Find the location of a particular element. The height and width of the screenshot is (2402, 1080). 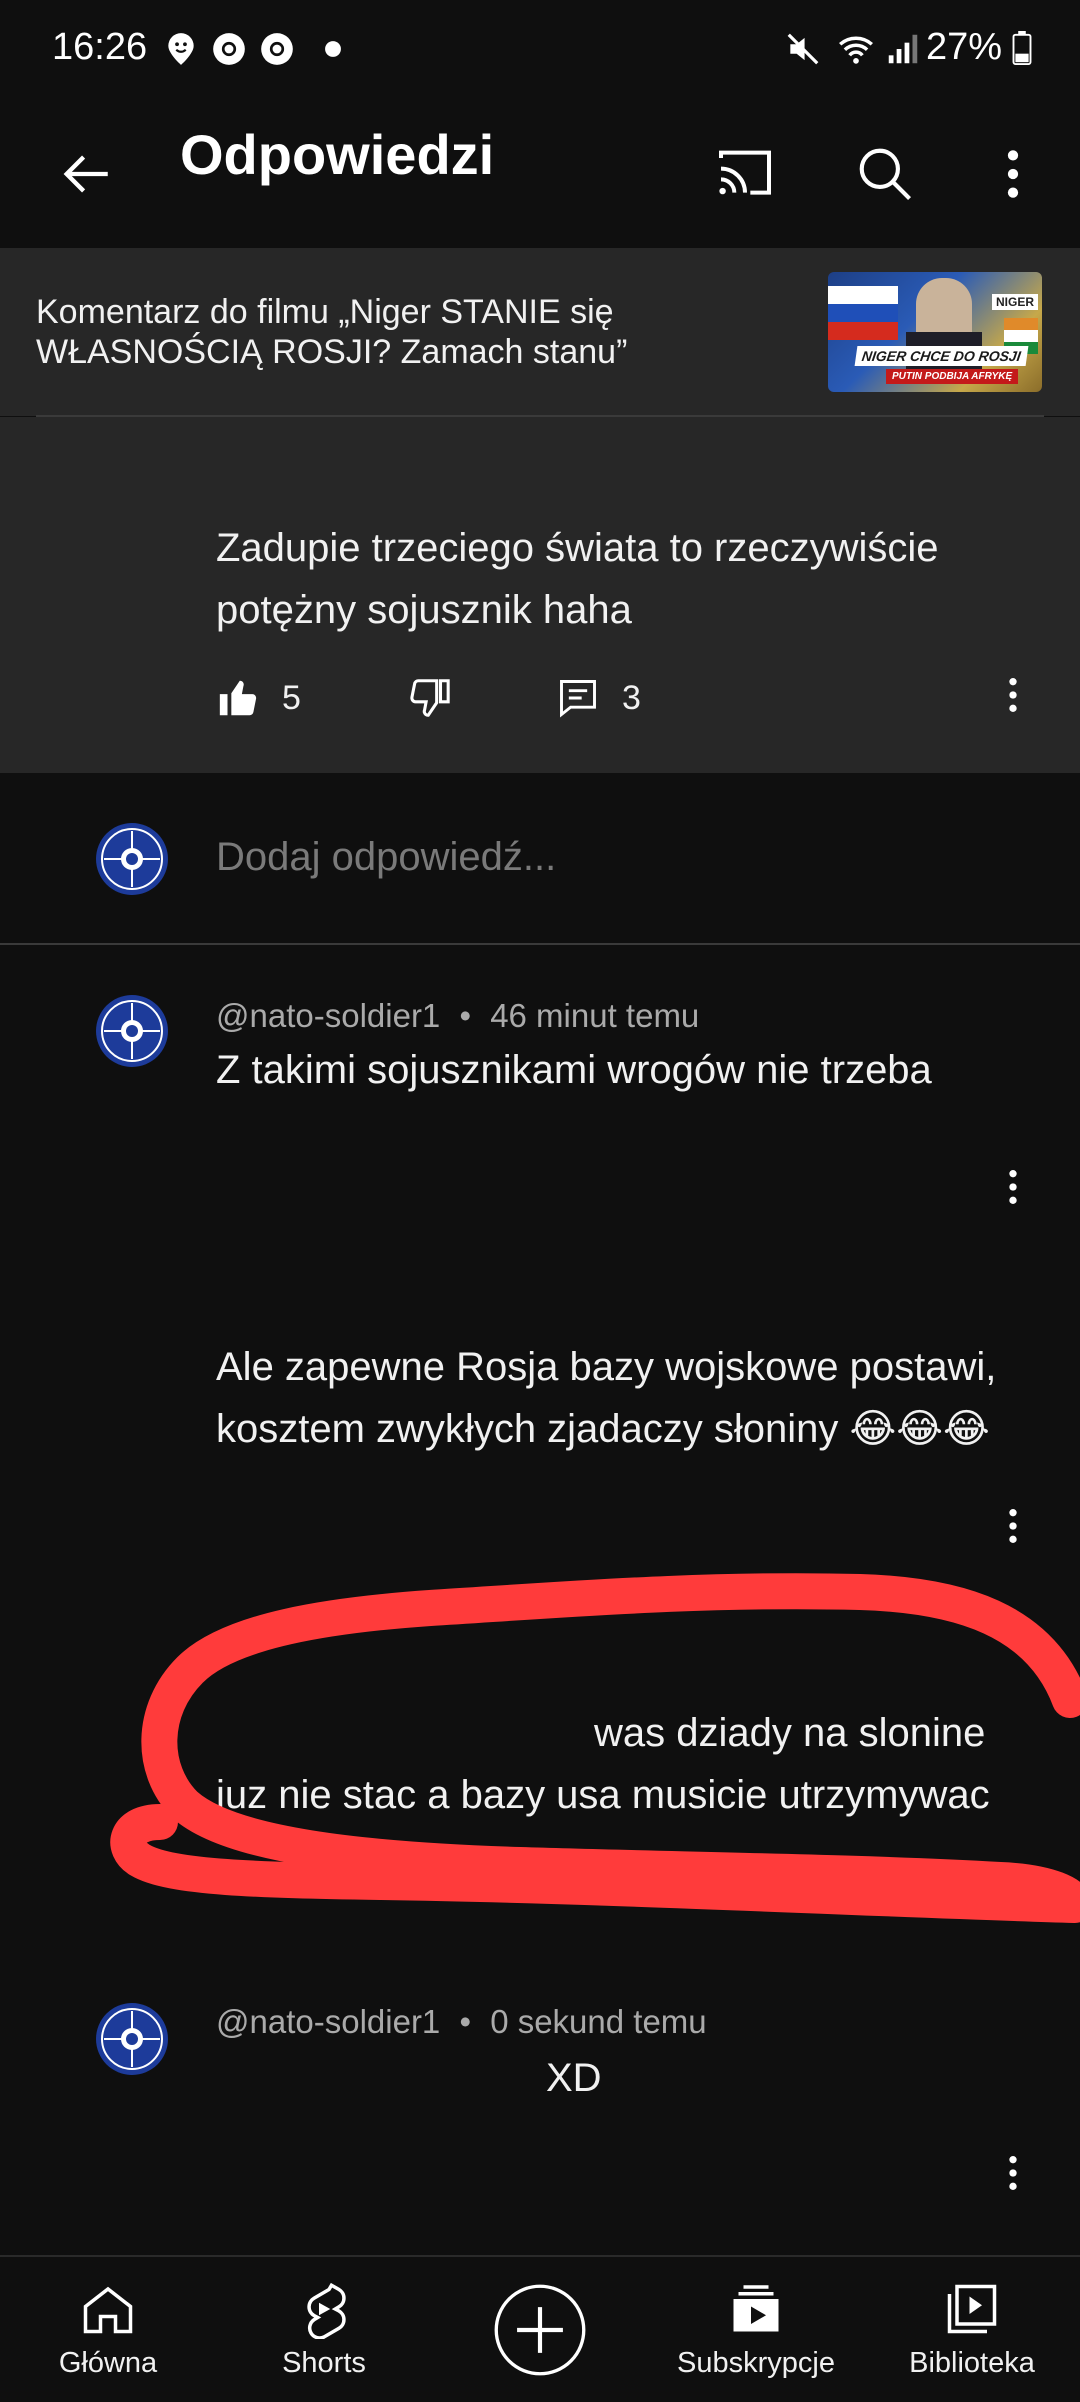

more-options-button is located at coordinates (1013, 174).